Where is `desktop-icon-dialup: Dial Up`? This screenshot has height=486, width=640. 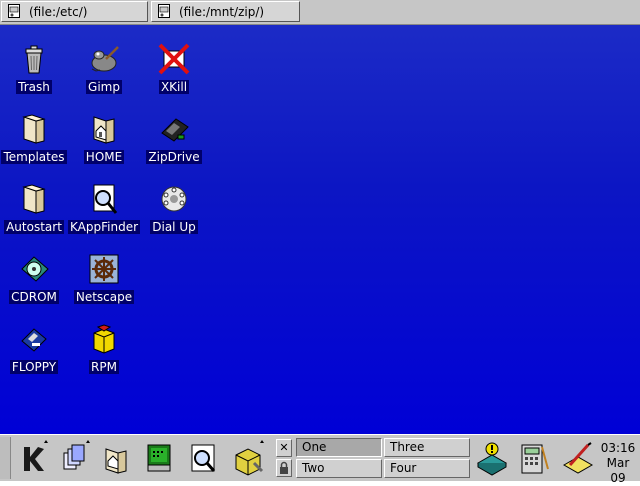 desktop-icon-dialup: Dial Up is located at coordinates (174, 207).